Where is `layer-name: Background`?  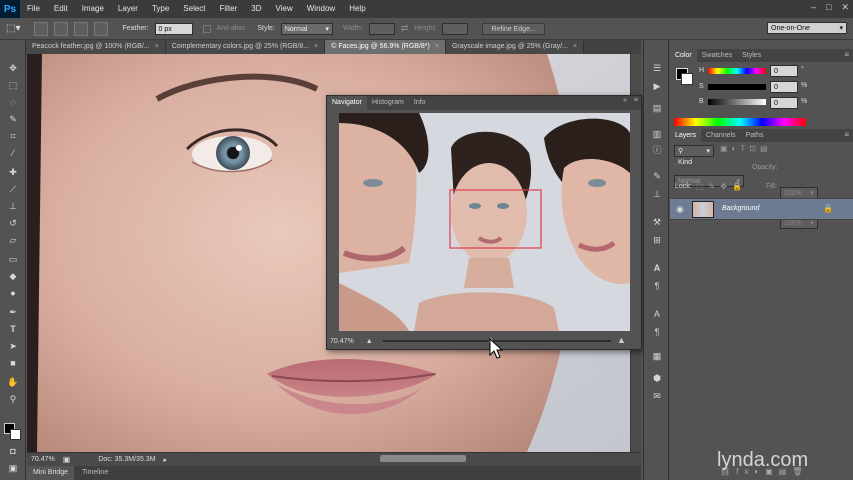 layer-name: Background is located at coordinates (740, 208).